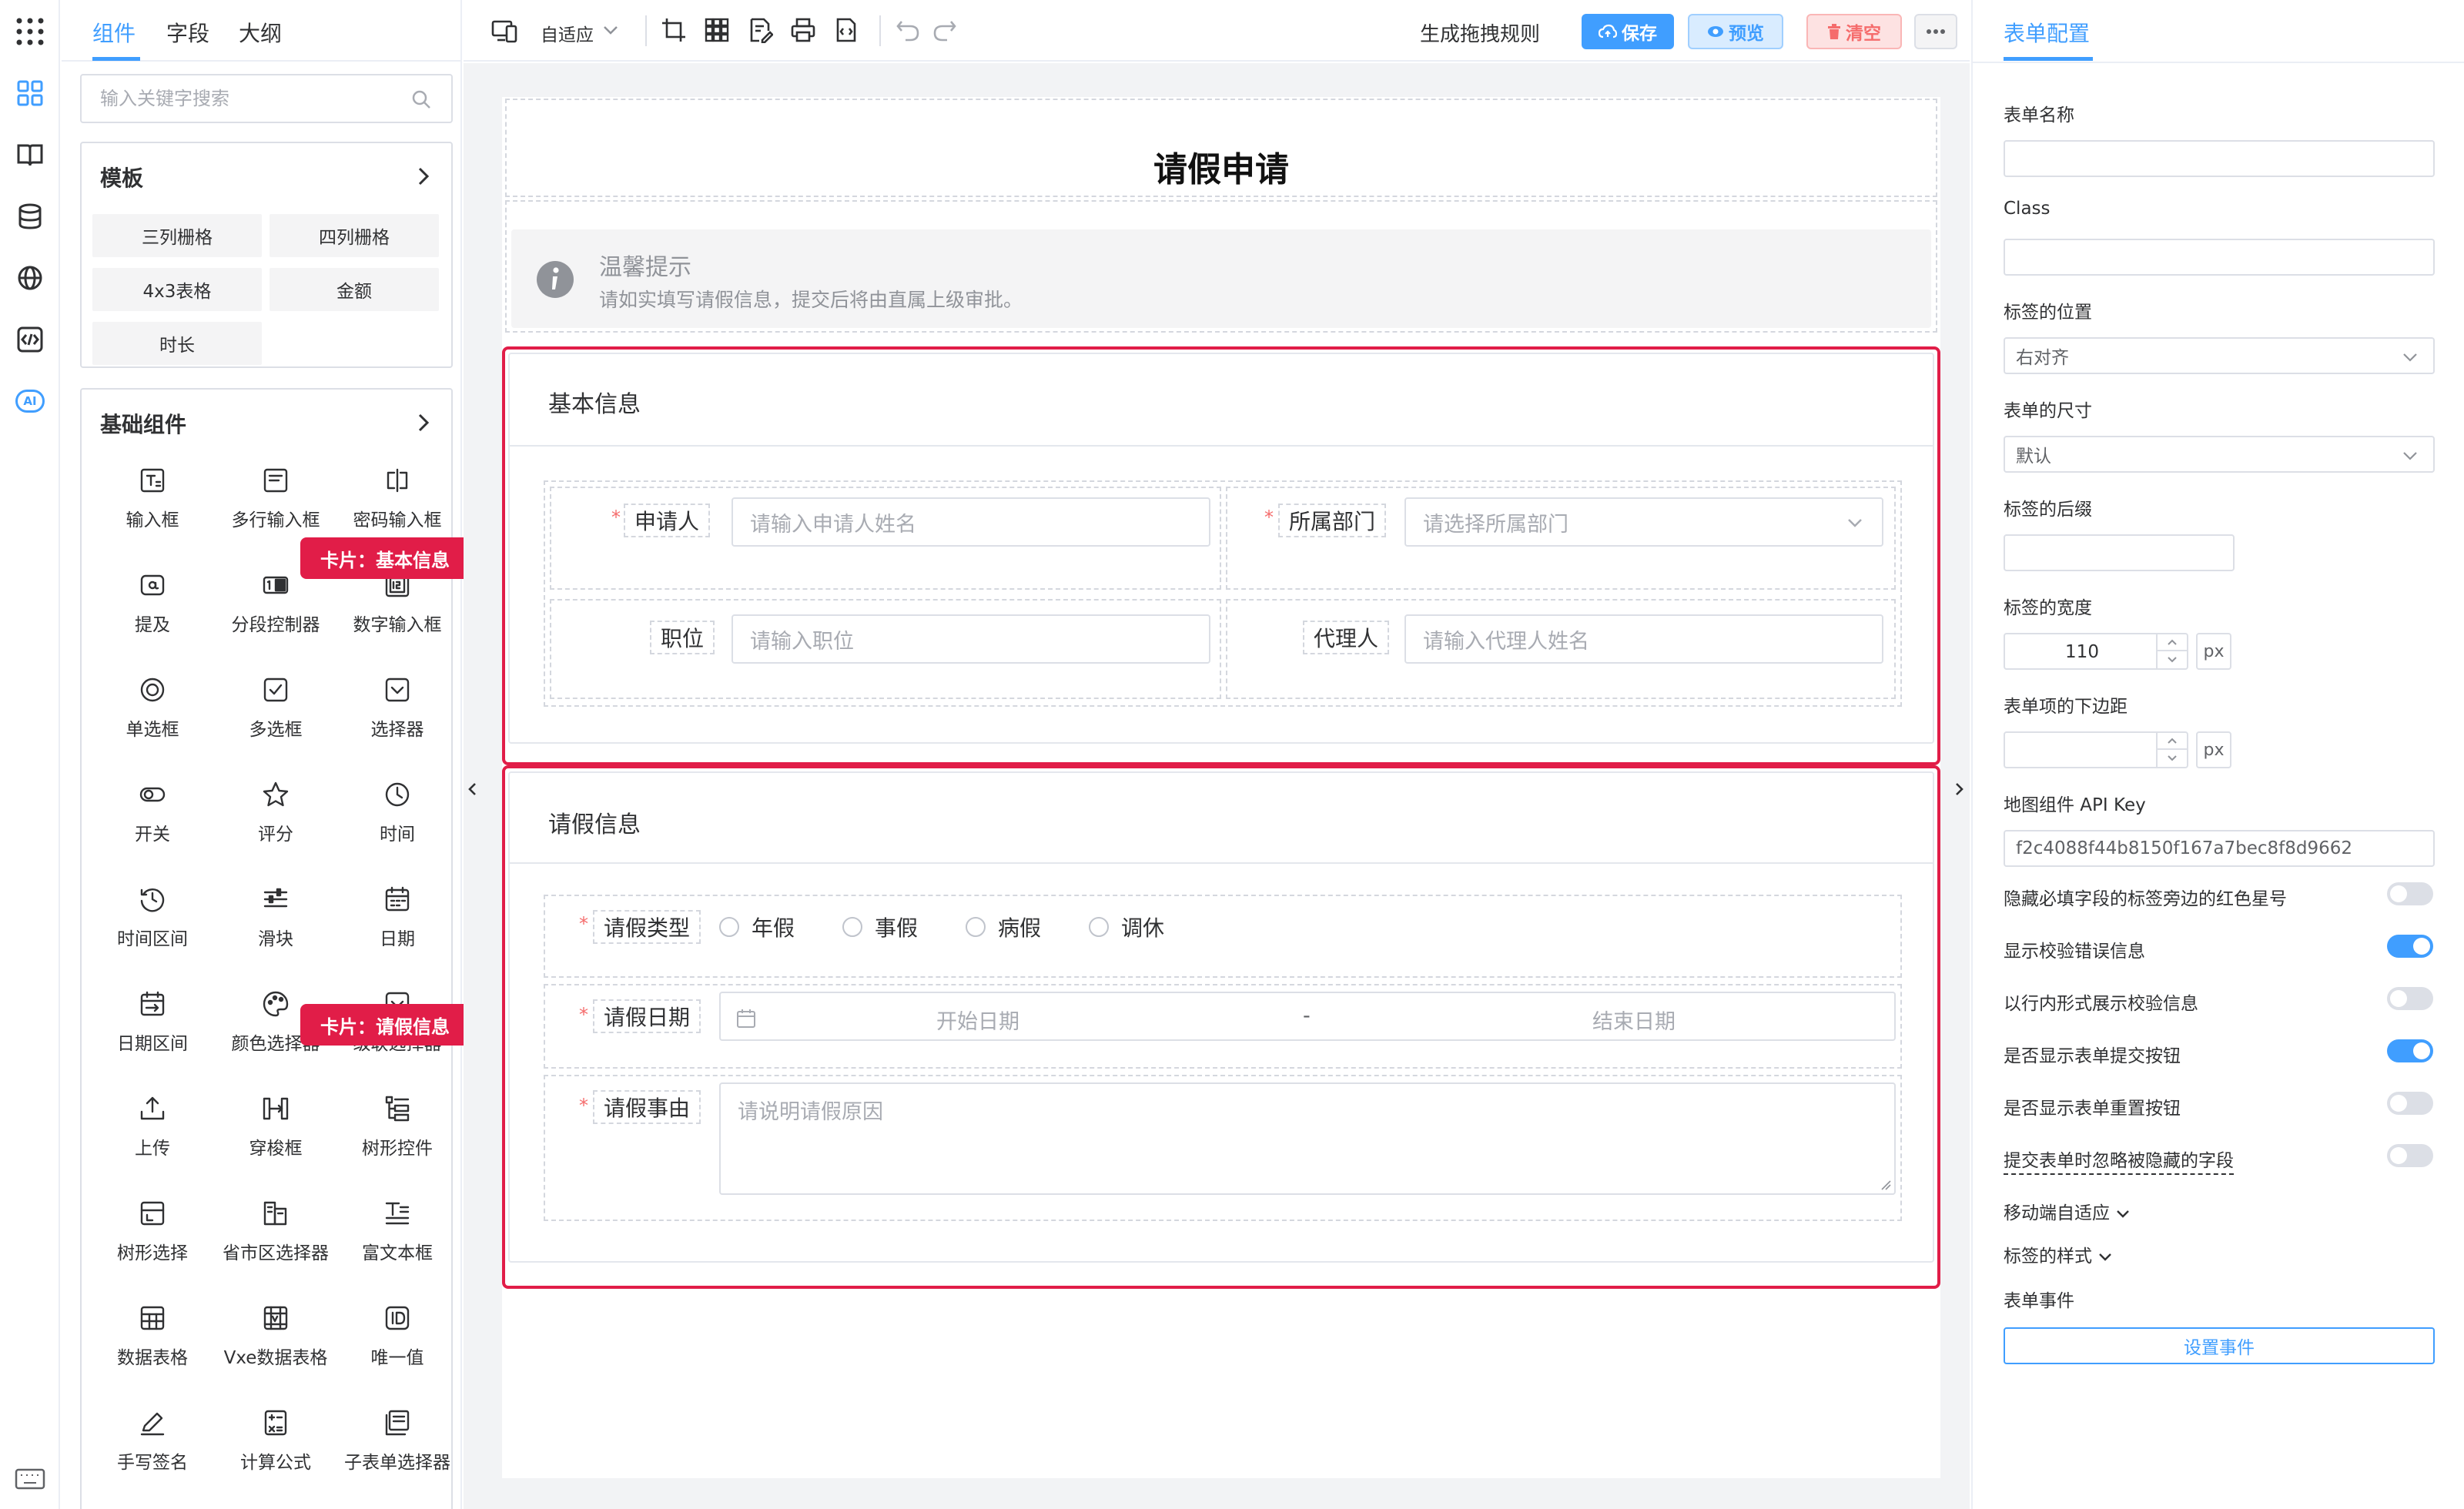 This screenshot has width=2464, height=1509. What do you see at coordinates (804, 31) in the screenshot?
I see `print-icon` at bounding box center [804, 31].